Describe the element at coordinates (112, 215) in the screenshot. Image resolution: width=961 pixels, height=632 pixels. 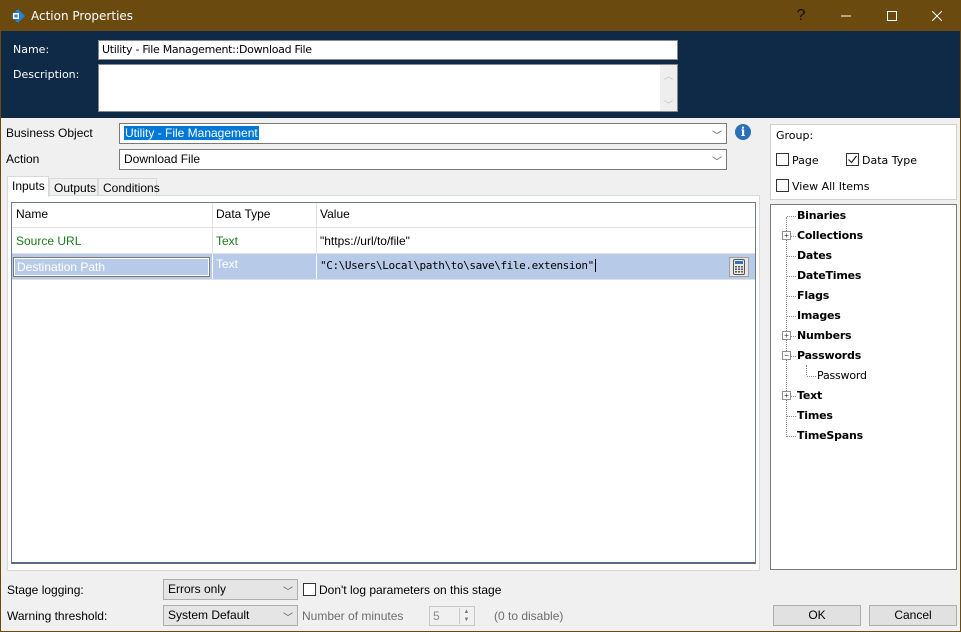
I see `column-header-name: Name` at that location.